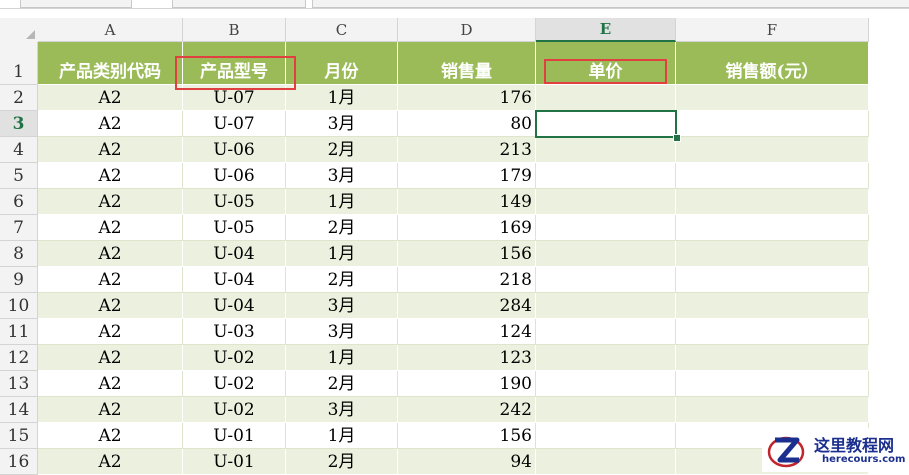 This screenshot has width=909, height=475. Describe the element at coordinates (467, 228) in the screenshot. I see `cell-d7: 169` at that location.